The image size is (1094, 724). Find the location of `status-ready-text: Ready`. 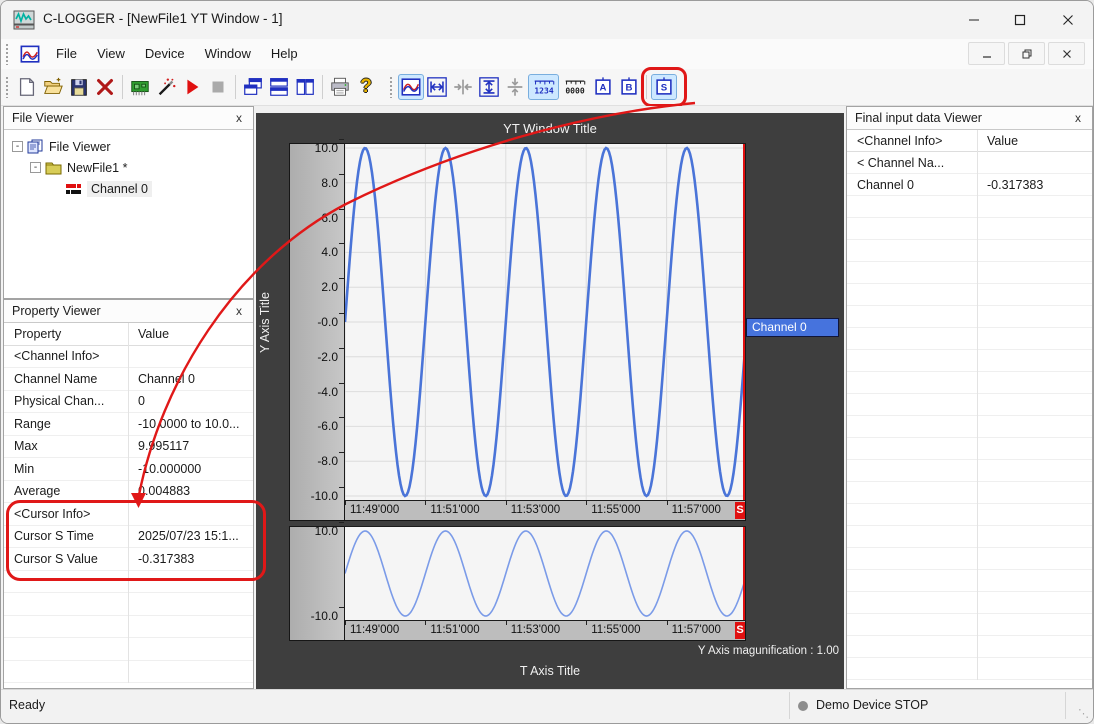

status-ready-text: Ready is located at coordinates (27, 705).